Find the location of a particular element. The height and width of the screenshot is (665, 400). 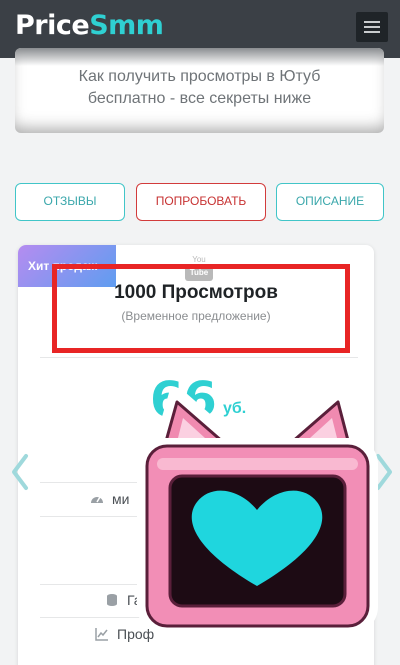

database-icon is located at coordinates (112, 600).